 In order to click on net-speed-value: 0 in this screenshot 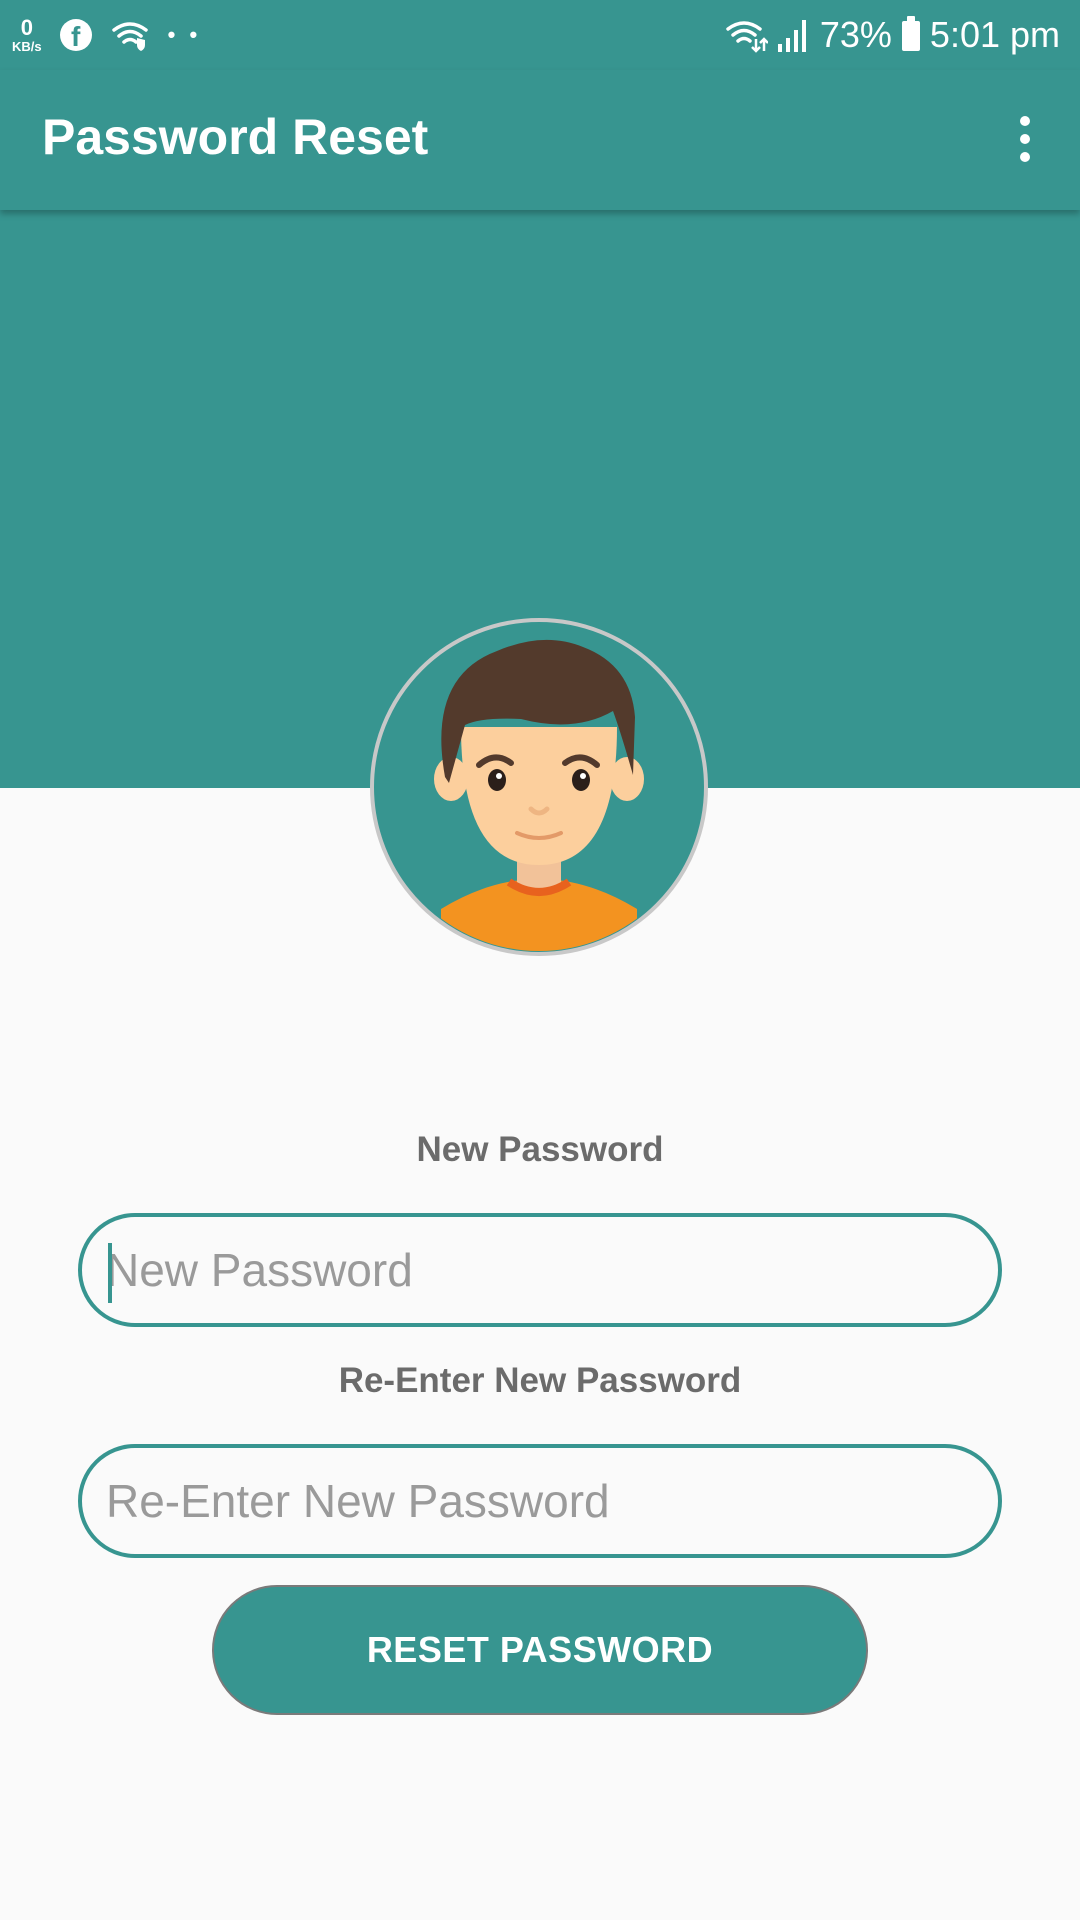, I will do `click(26, 27)`.